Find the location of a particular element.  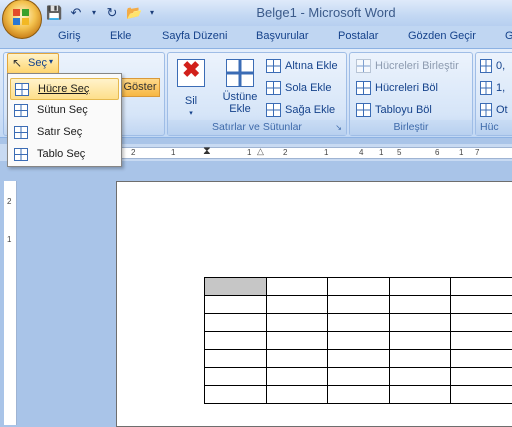

office-logo-icon is located at coordinates (22, 18).